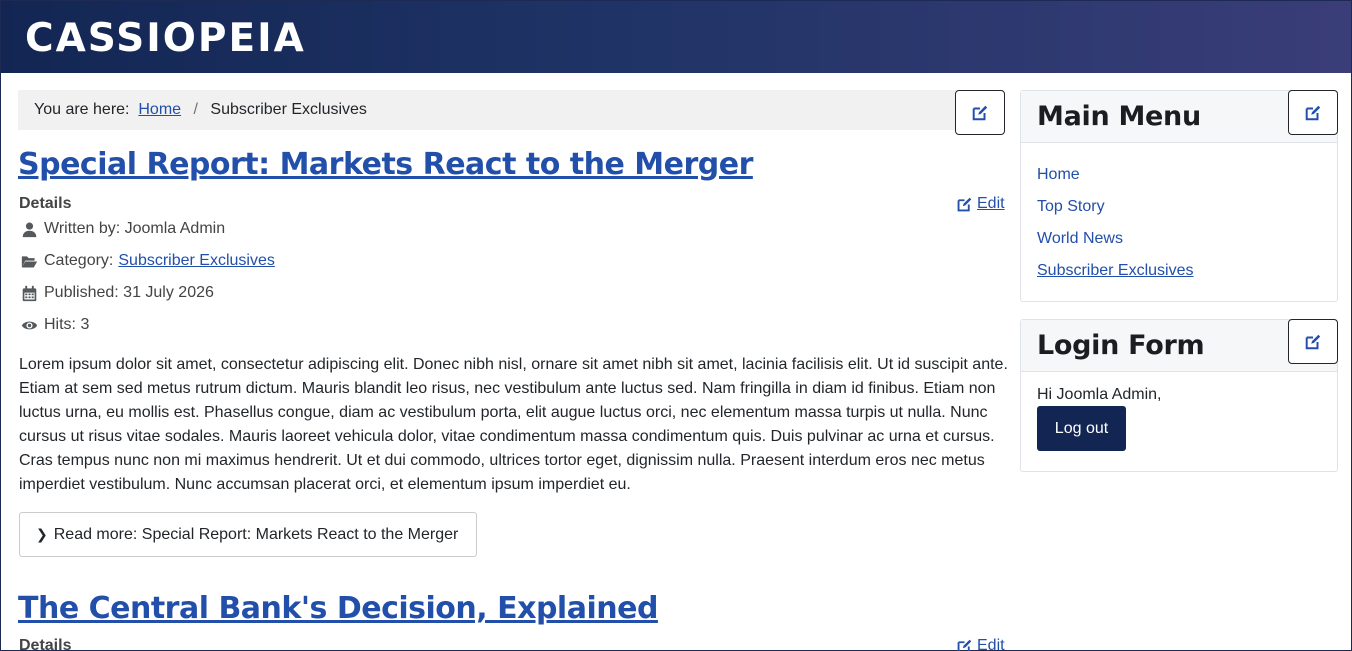 The image size is (1352, 651). What do you see at coordinates (82, 109) in the screenshot?
I see `breadcrumb-prefix: You are here:` at bounding box center [82, 109].